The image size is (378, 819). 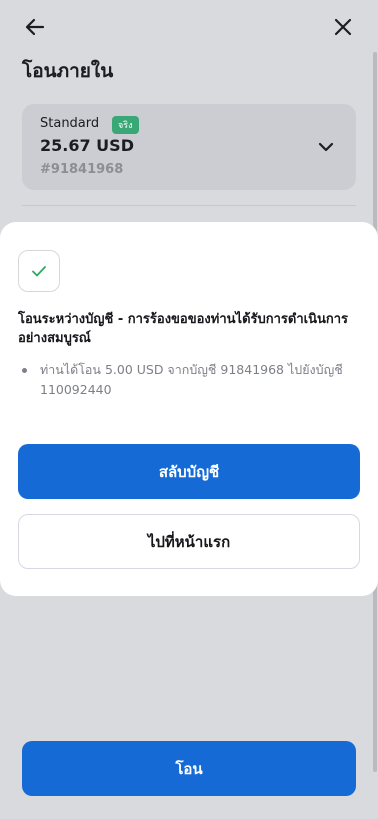 What do you see at coordinates (70, 123) in the screenshot?
I see `account-type: Standard` at bounding box center [70, 123].